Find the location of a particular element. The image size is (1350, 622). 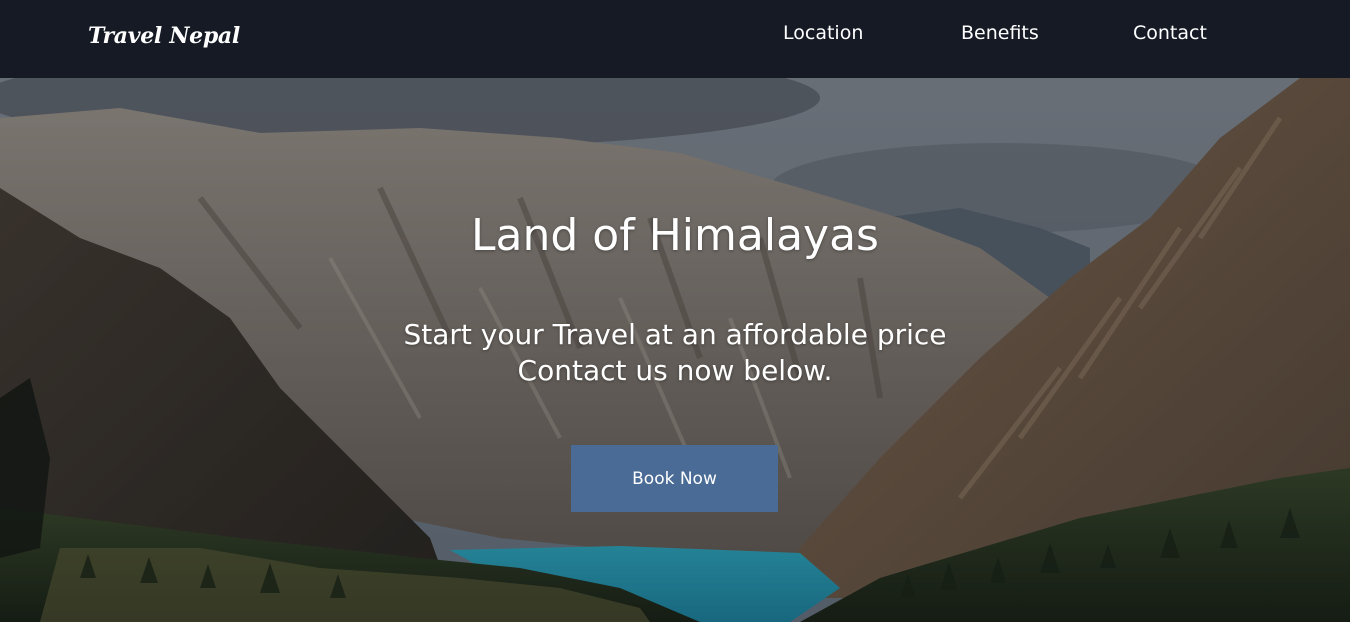

nav-link-location: Location is located at coordinates (823, 33).